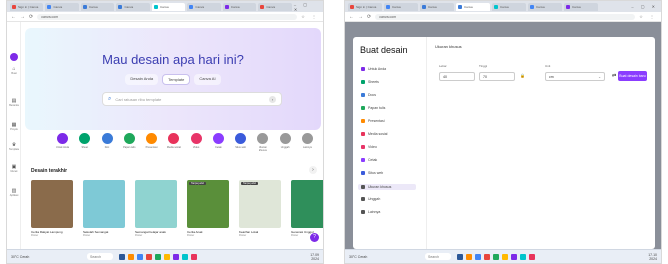 This screenshot has height=264, width=668. What do you see at coordinates (84, 142) in the screenshot?
I see `category-item: Sheet` at bounding box center [84, 142].